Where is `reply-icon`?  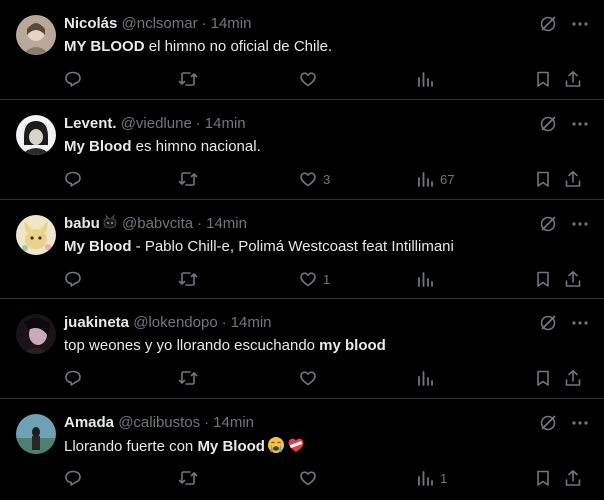 reply-icon is located at coordinates (73, 478).